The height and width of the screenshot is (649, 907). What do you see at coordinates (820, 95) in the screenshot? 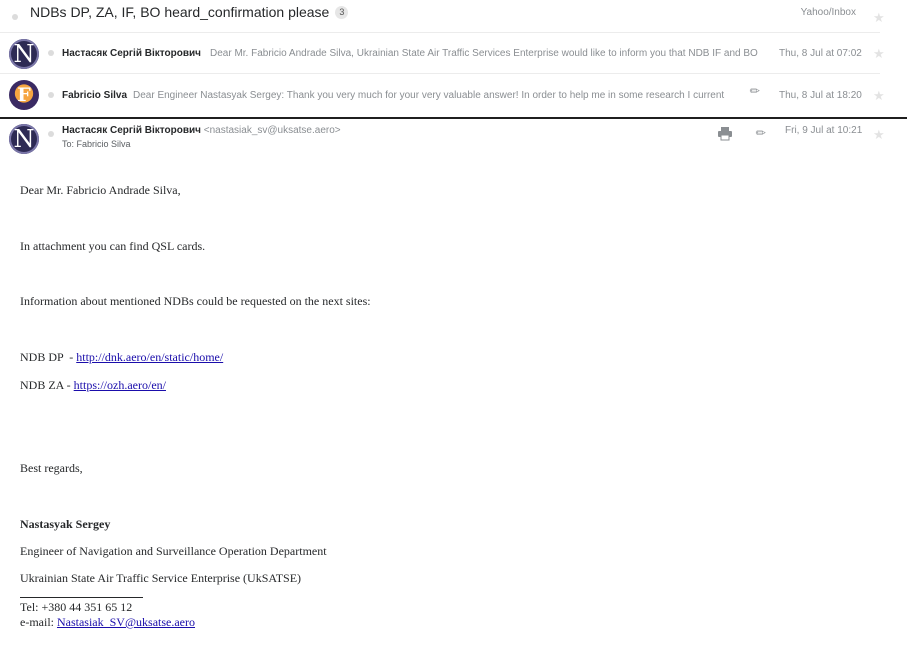
I see `message-date: Thu, 8 Jul at 18:20` at bounding box center [820, 95].